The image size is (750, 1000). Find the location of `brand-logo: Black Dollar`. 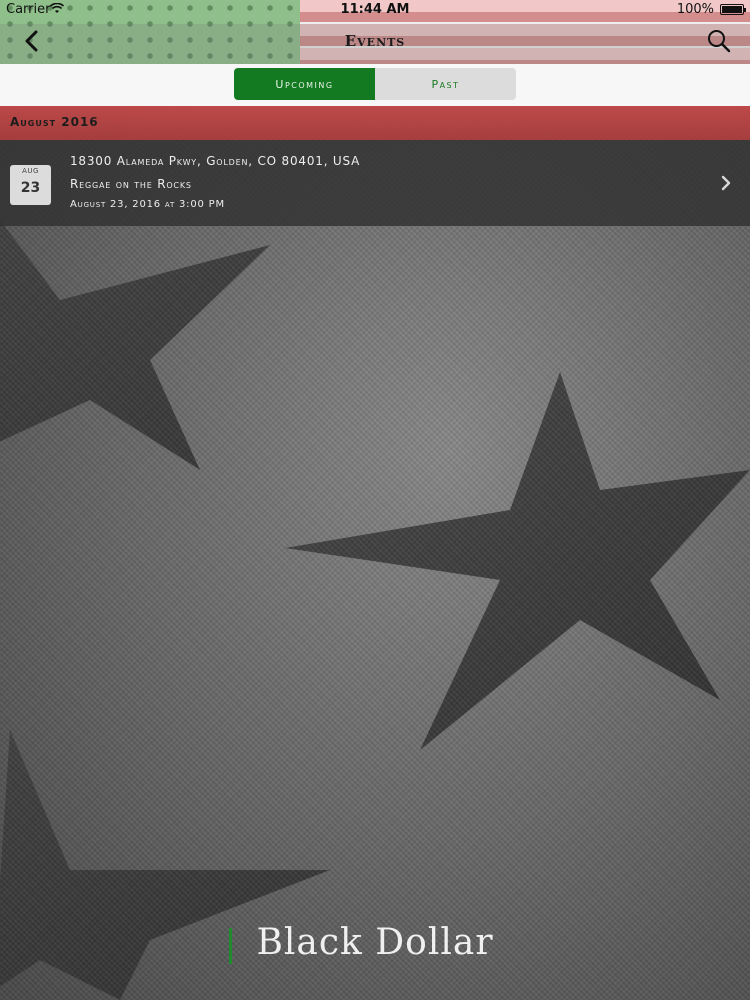

brand-logo: Black Dollar is located at coordinates (375, 942).